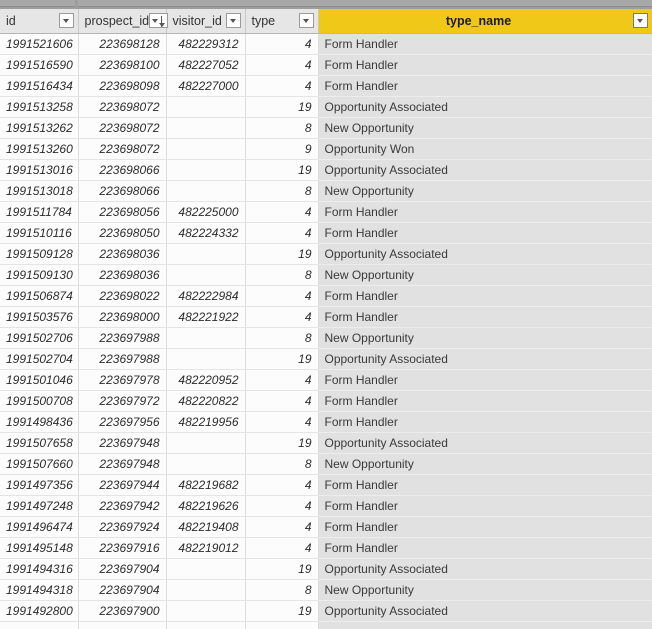  I want to click on cell-visitor_id: 482220822, so click(206, 401).